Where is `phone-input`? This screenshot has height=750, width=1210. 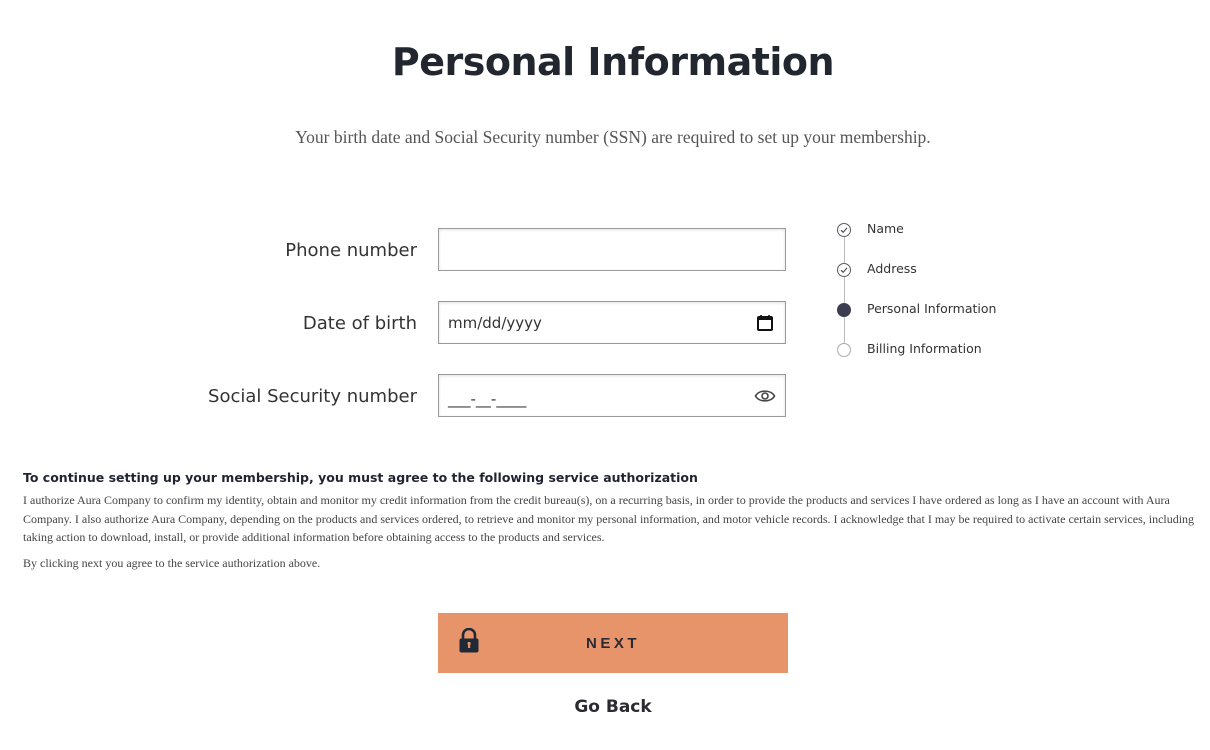
phone-input is located at coordinates (612, 249).